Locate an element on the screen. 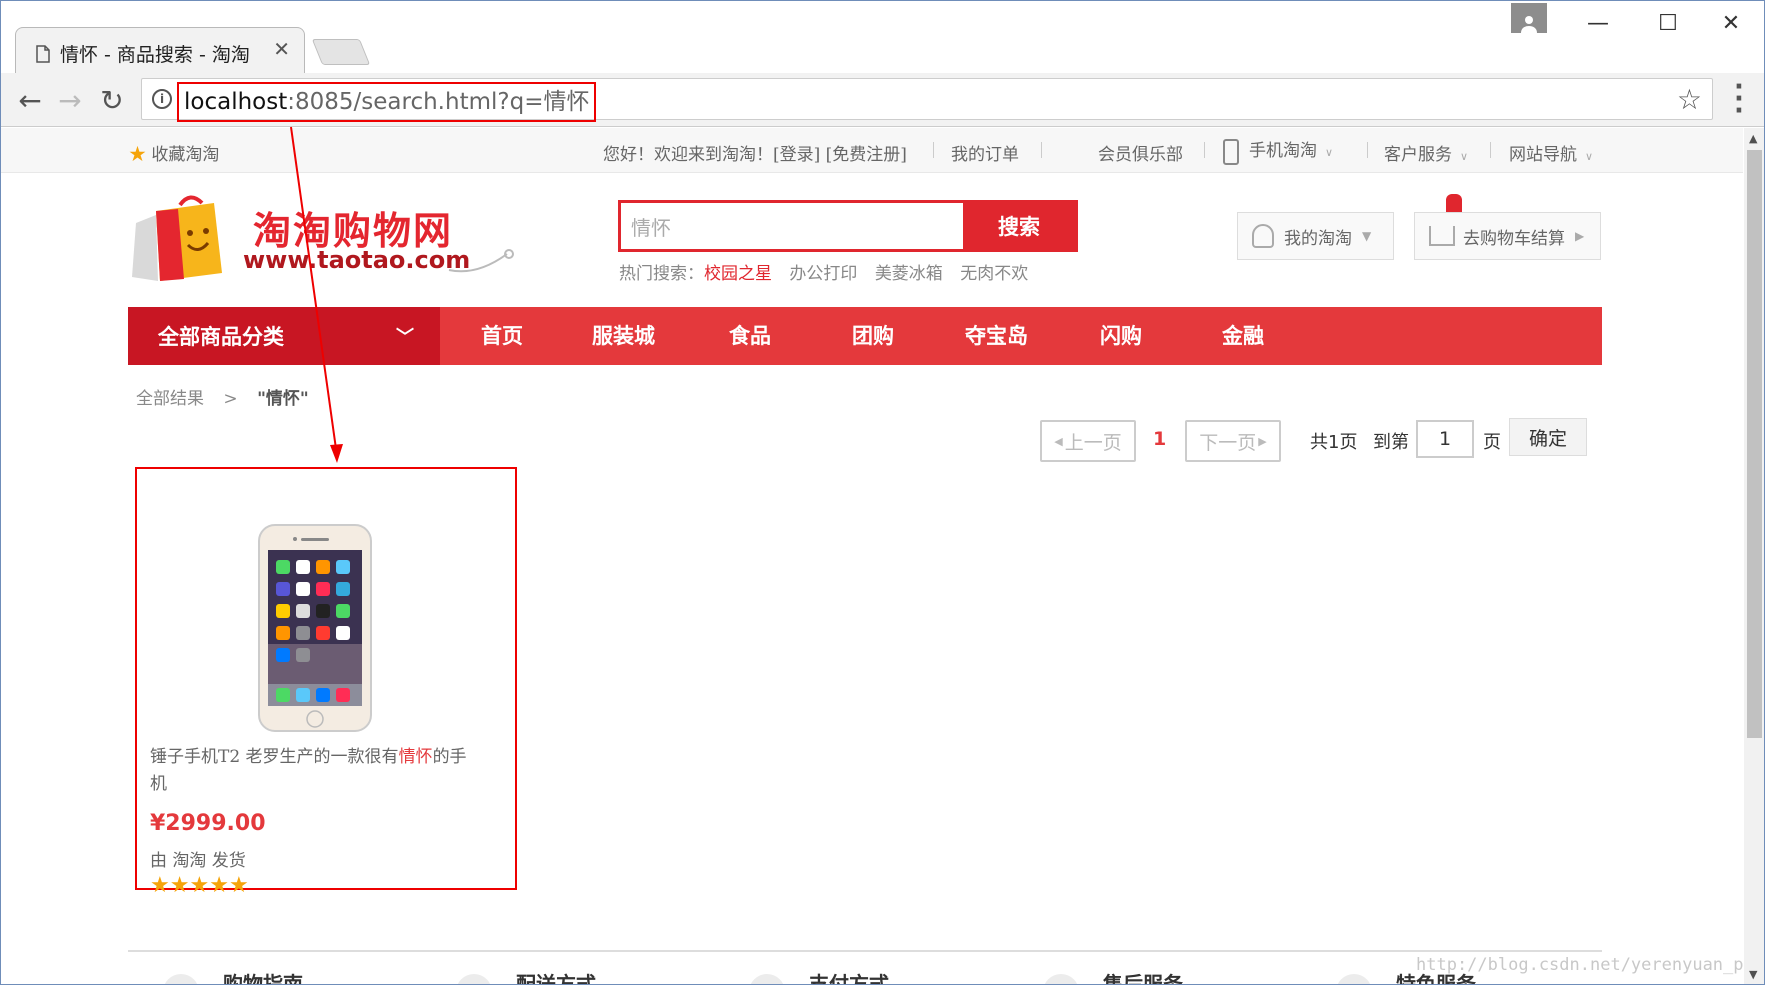 Image resolution: width=1765 pixels, height=985 pixels. close-icon: ✕ is located at coordinates (281, 49).